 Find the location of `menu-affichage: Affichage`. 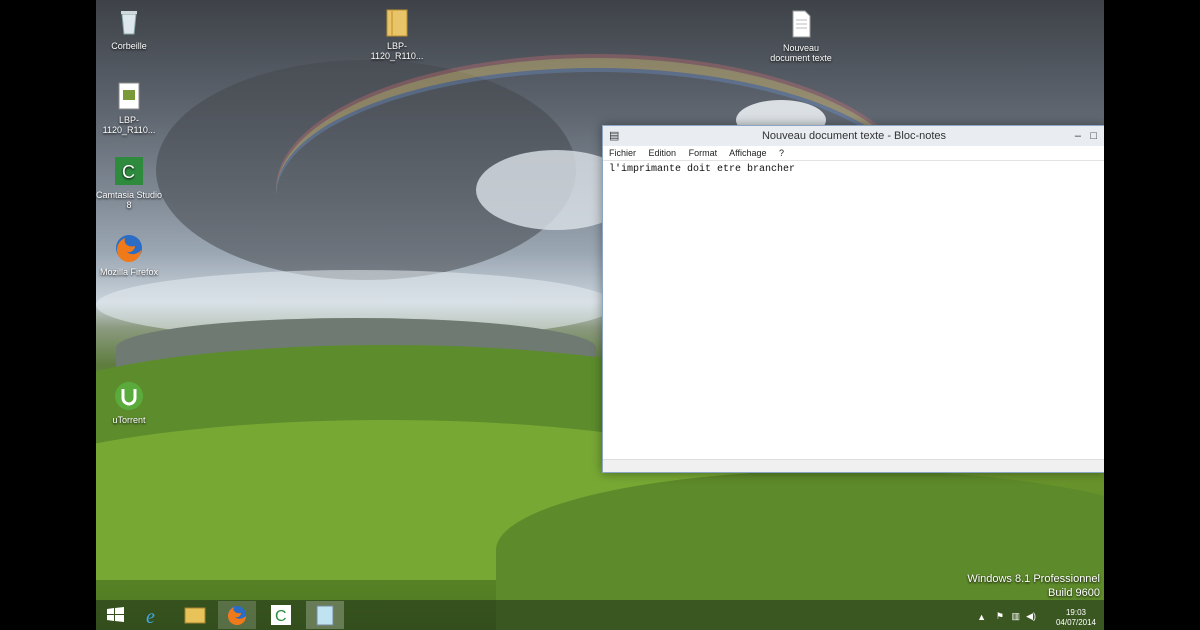

menu-affichage: Affichage is located at coordinates (747, 153).